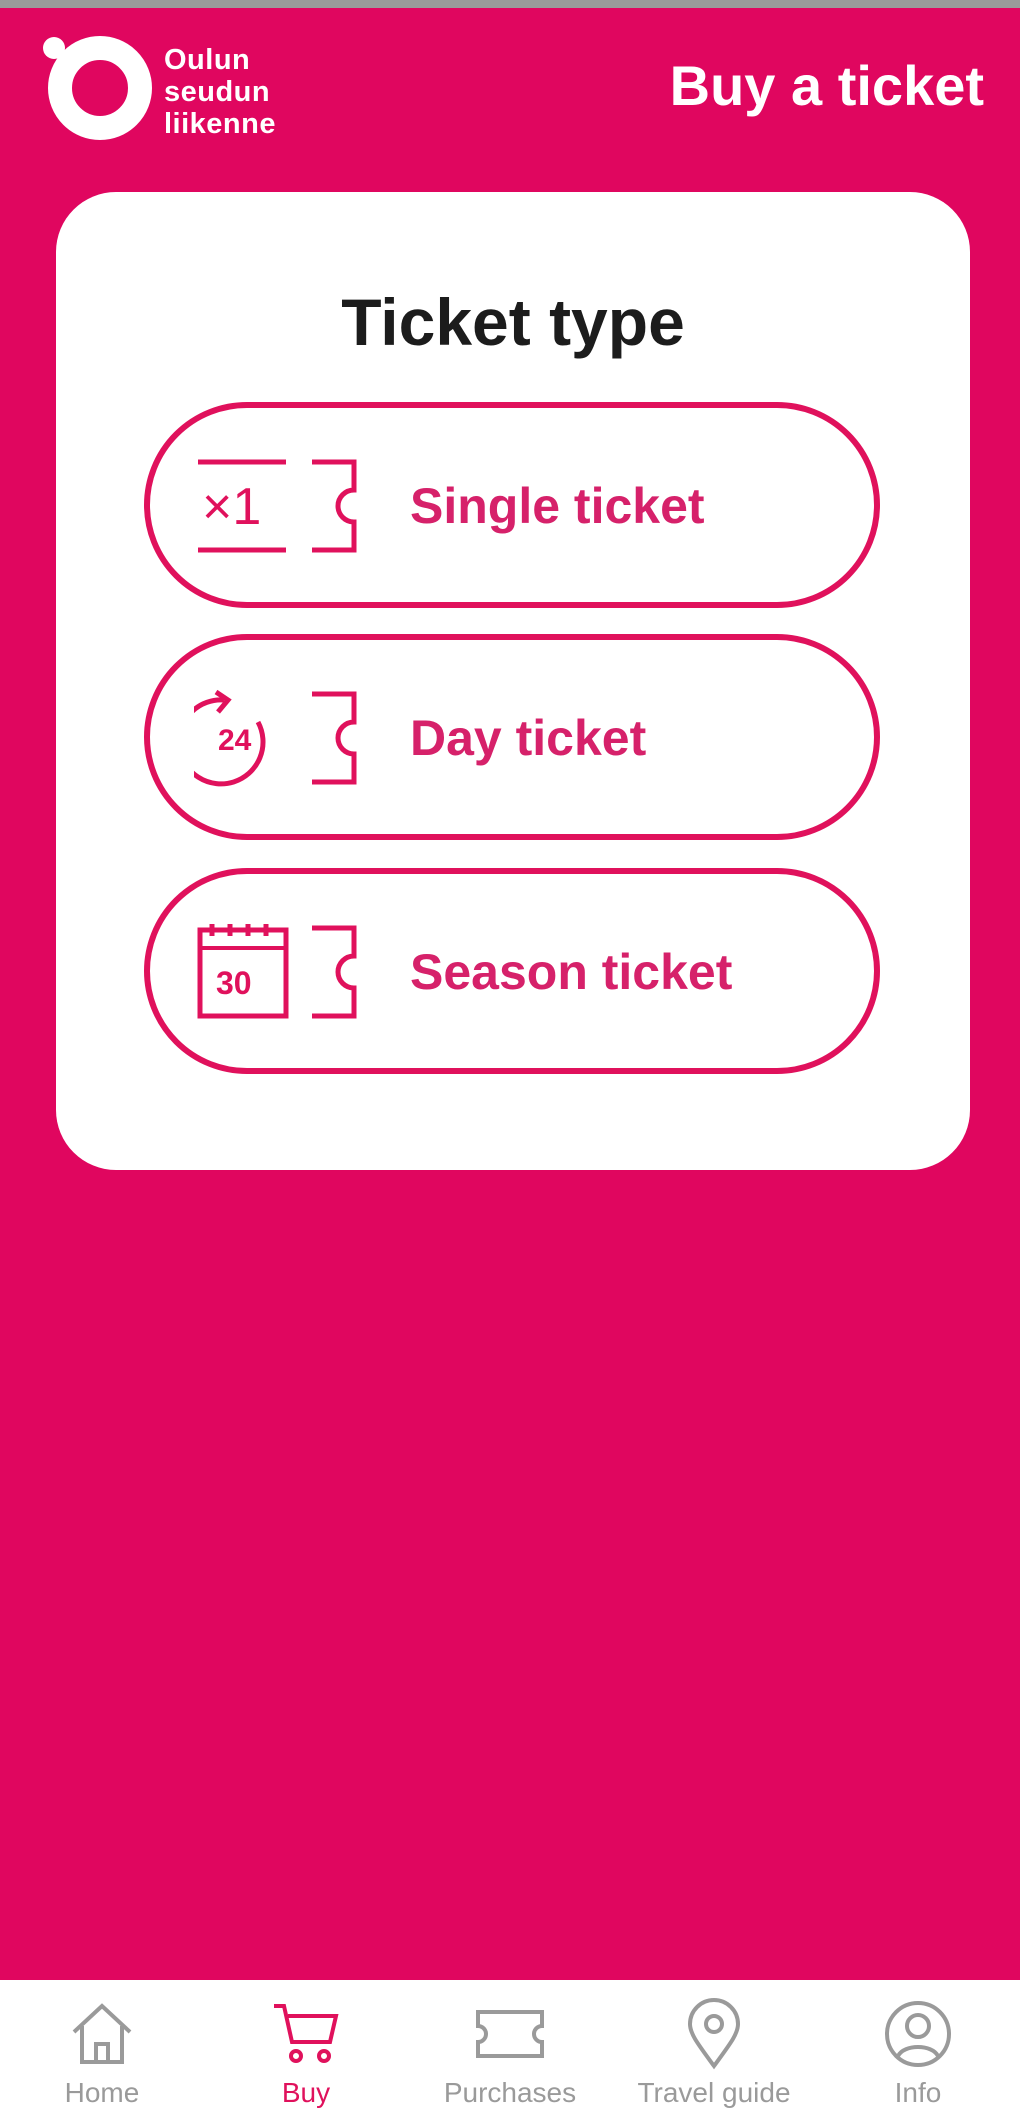 This screenshot has height=2111, width=1020. What do you see at coordinates (918, 2034) in the screenshot?
I see `user-icon` at bounding box center [918, 2034].